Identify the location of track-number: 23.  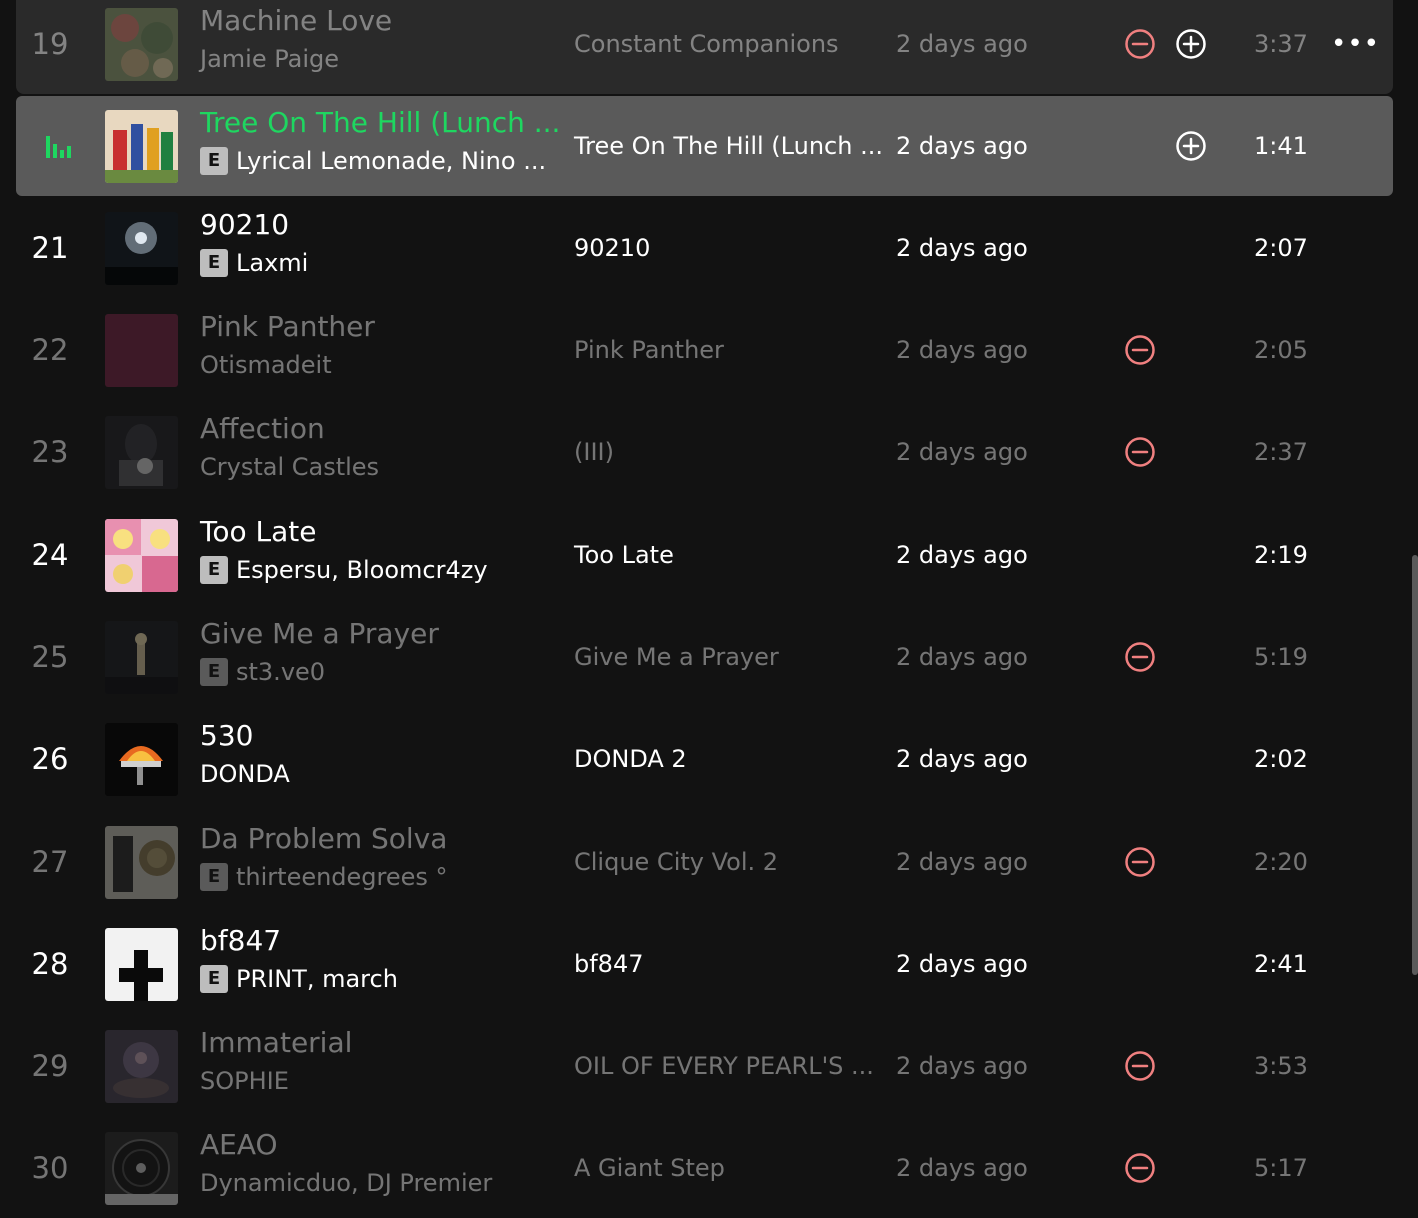
(50, 452).